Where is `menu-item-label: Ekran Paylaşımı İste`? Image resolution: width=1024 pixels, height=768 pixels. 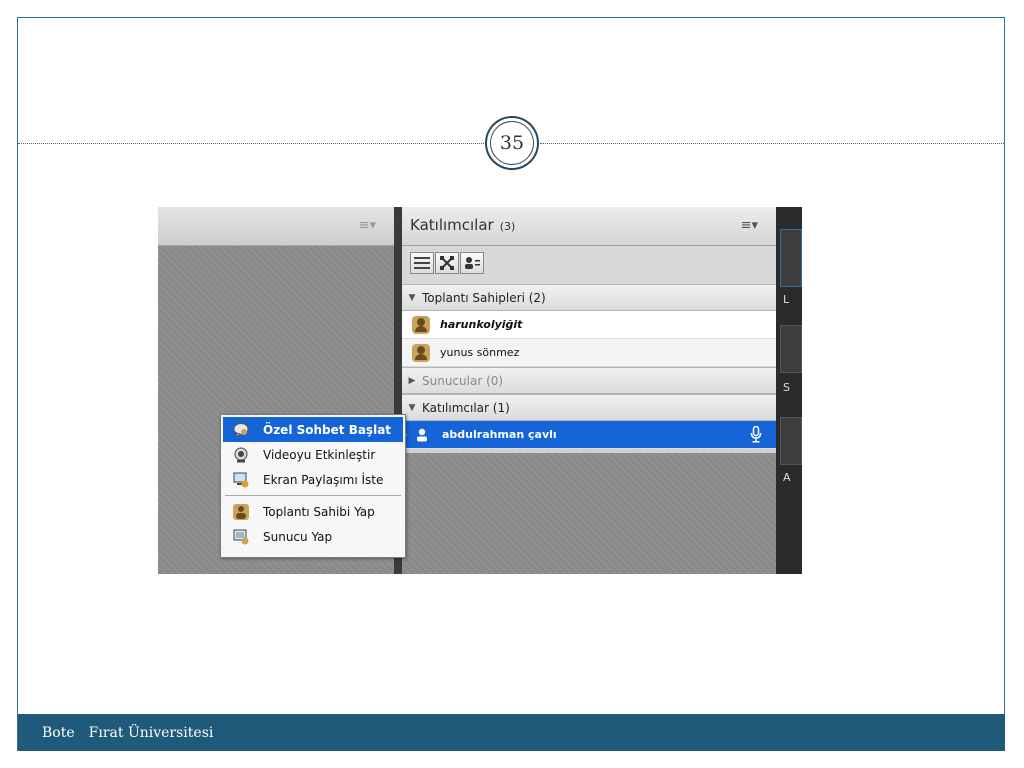 menu-item-label: Ekran Paylaşımı İste is located at coordinates (323, 479).